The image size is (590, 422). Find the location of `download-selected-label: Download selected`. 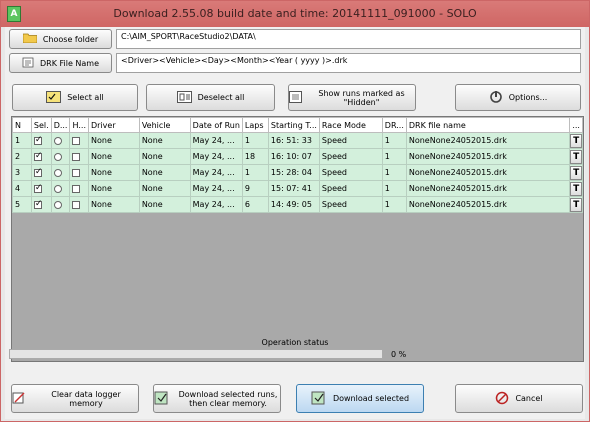

download-selected-label: Download selected is located at coordinates (371, 398).